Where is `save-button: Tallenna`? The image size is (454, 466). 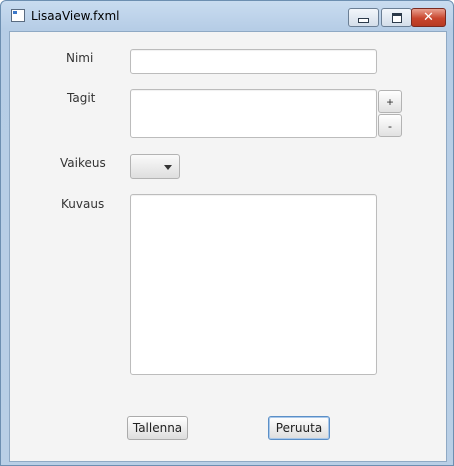
save-button: Tallenna is located at coordinates (157, 428).